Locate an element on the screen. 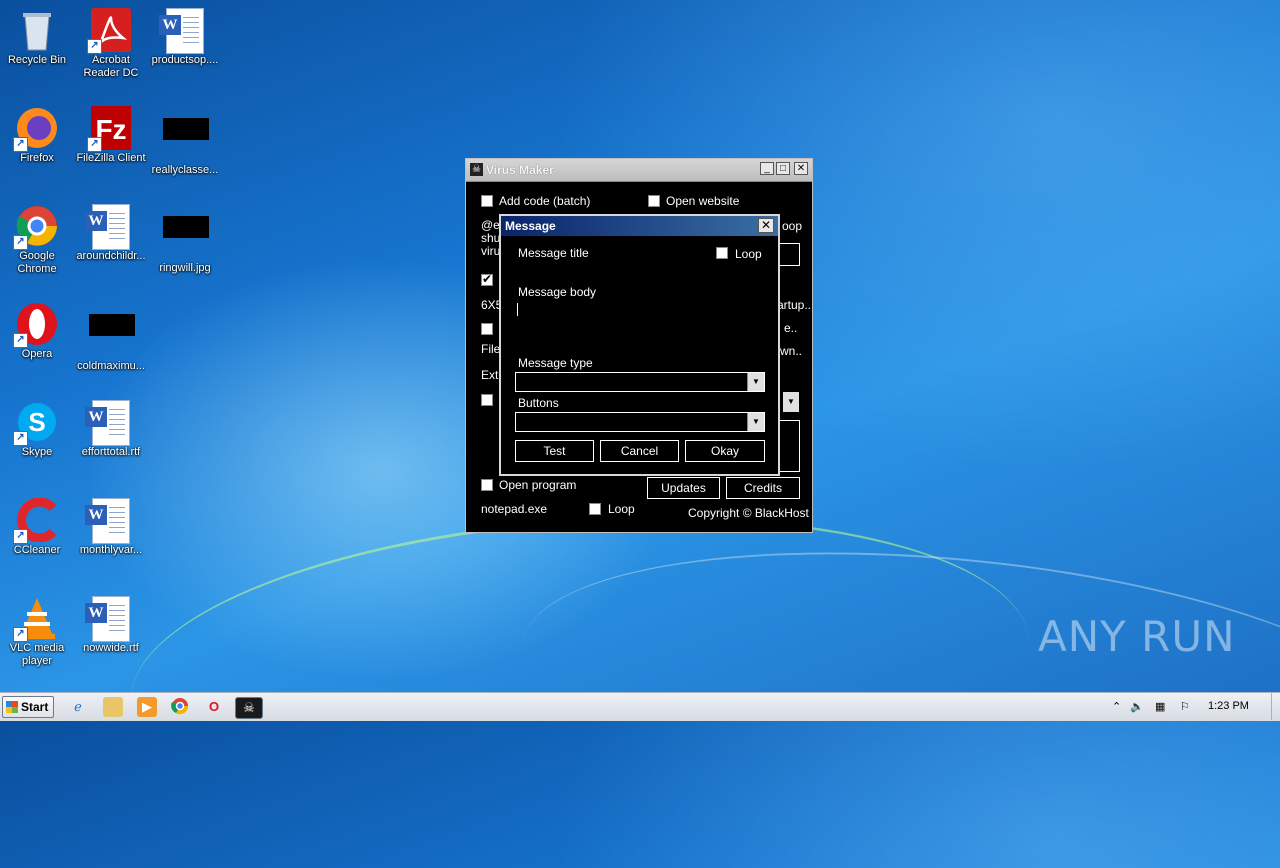  windows-logo-icon is located at coordinates (12, 707).